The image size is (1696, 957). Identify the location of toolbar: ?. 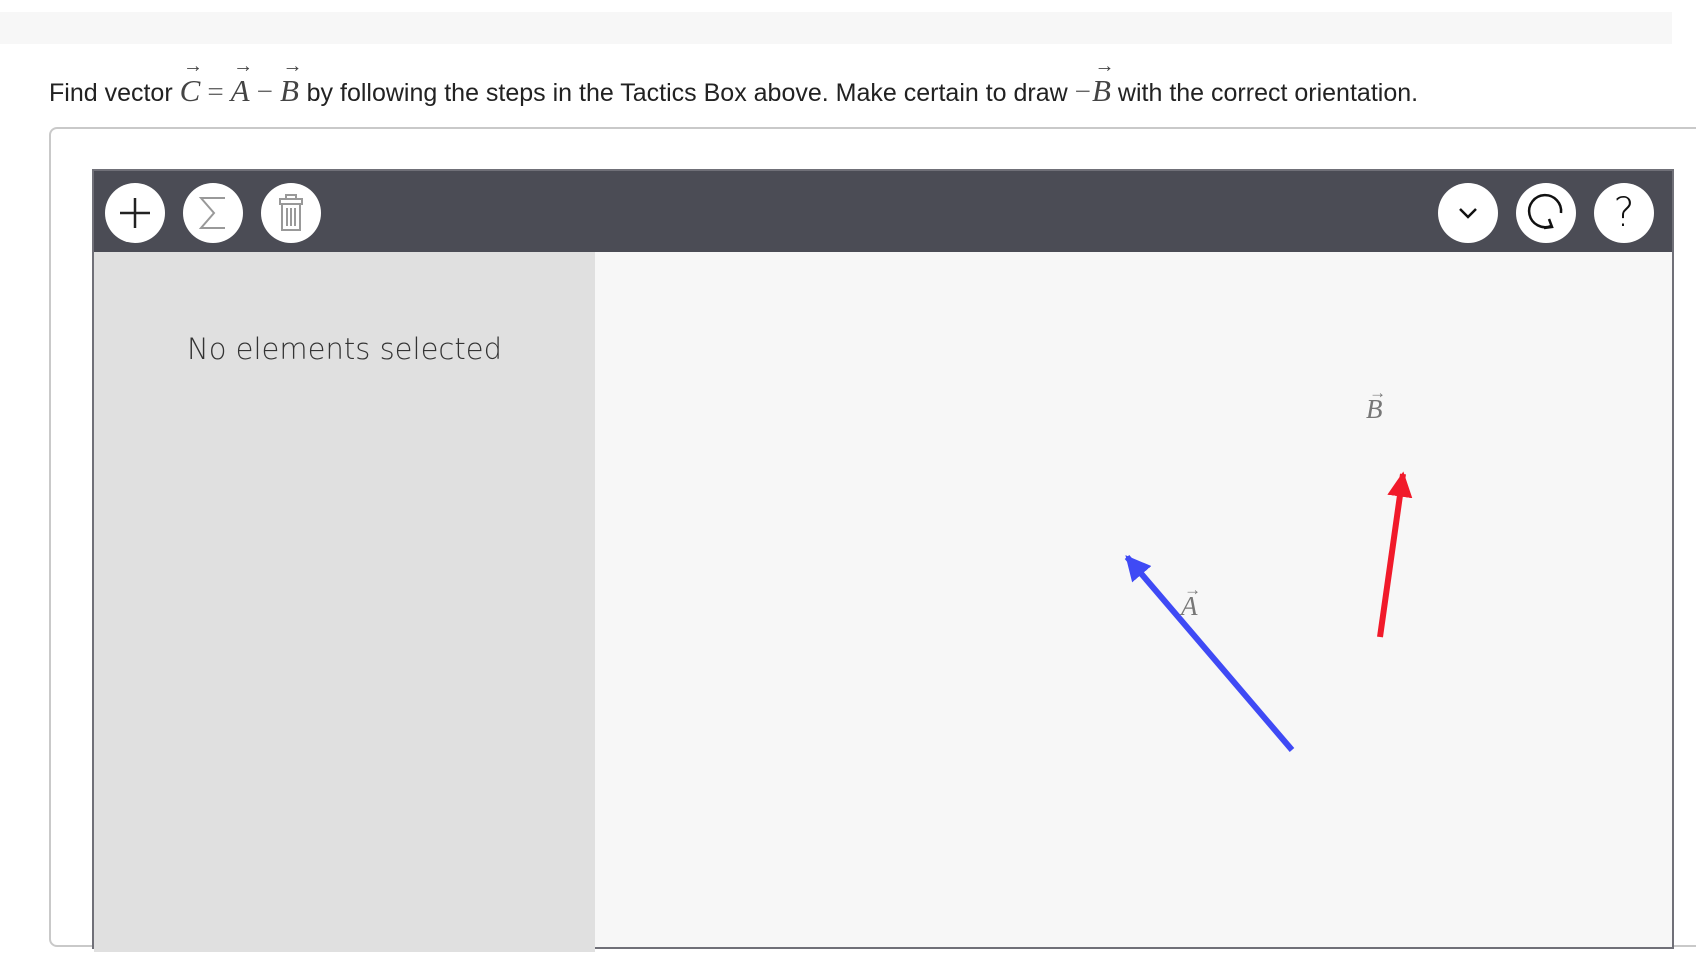
(883, 211).